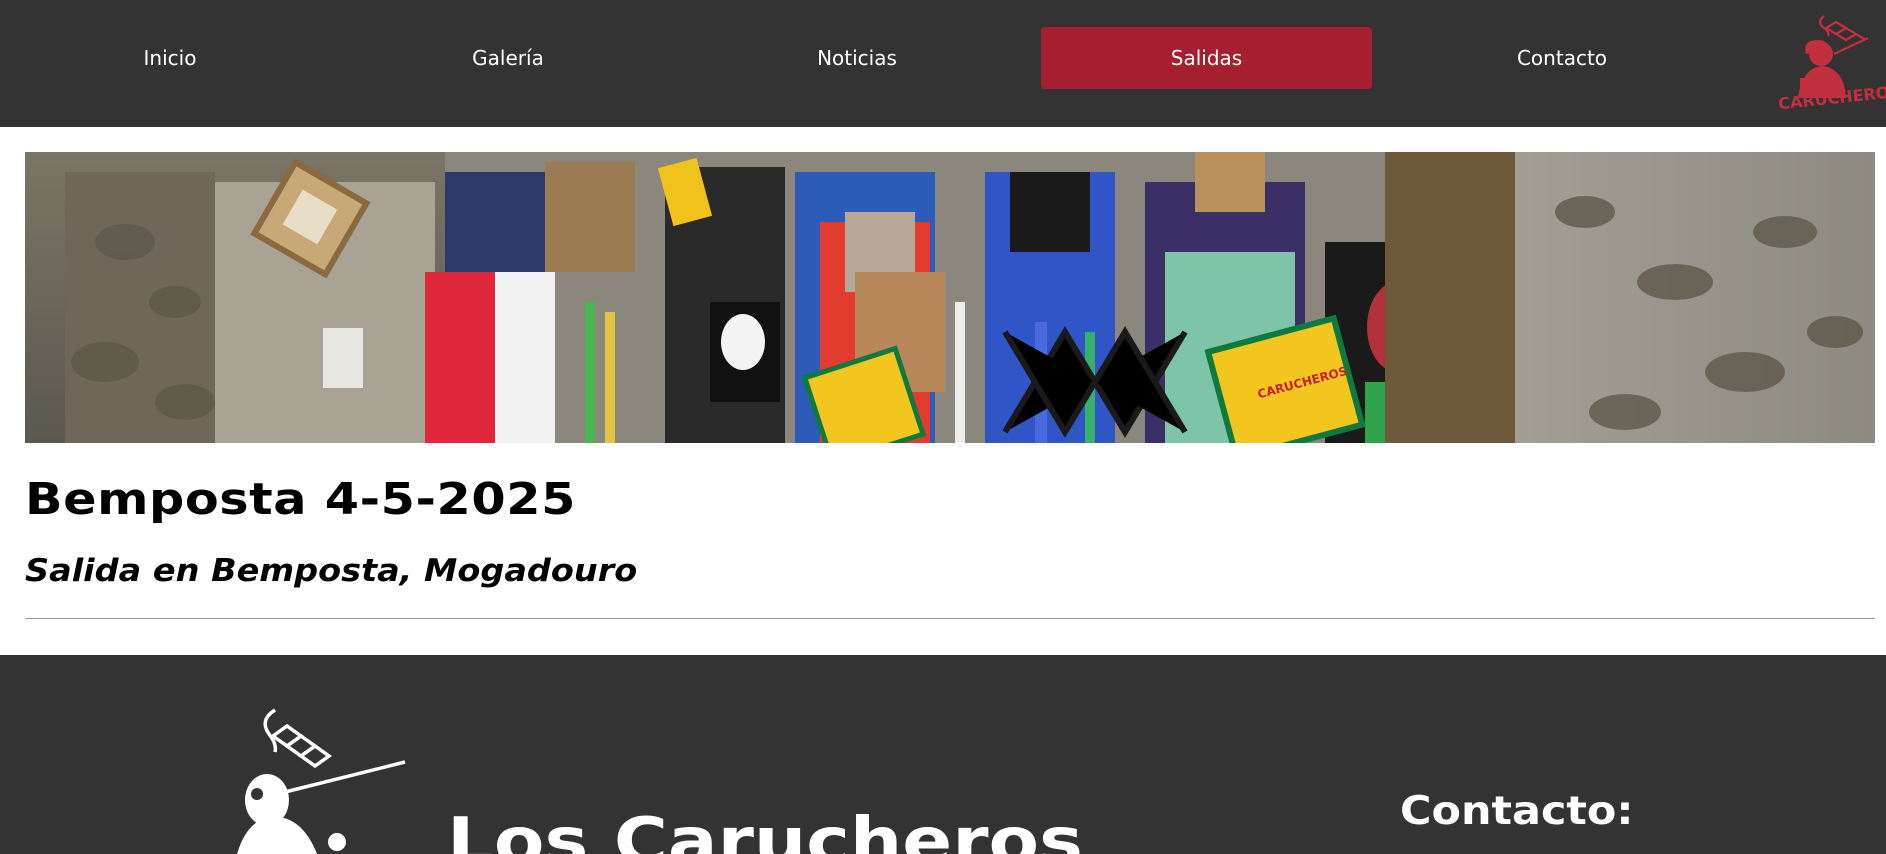 Image resolution: width=1886 pixels, height=854 pixels. What do you see at coordinates (508, 58) in the screenshot?
I see `nav-link-galeria: Galería` at bounding box center [508, 58].